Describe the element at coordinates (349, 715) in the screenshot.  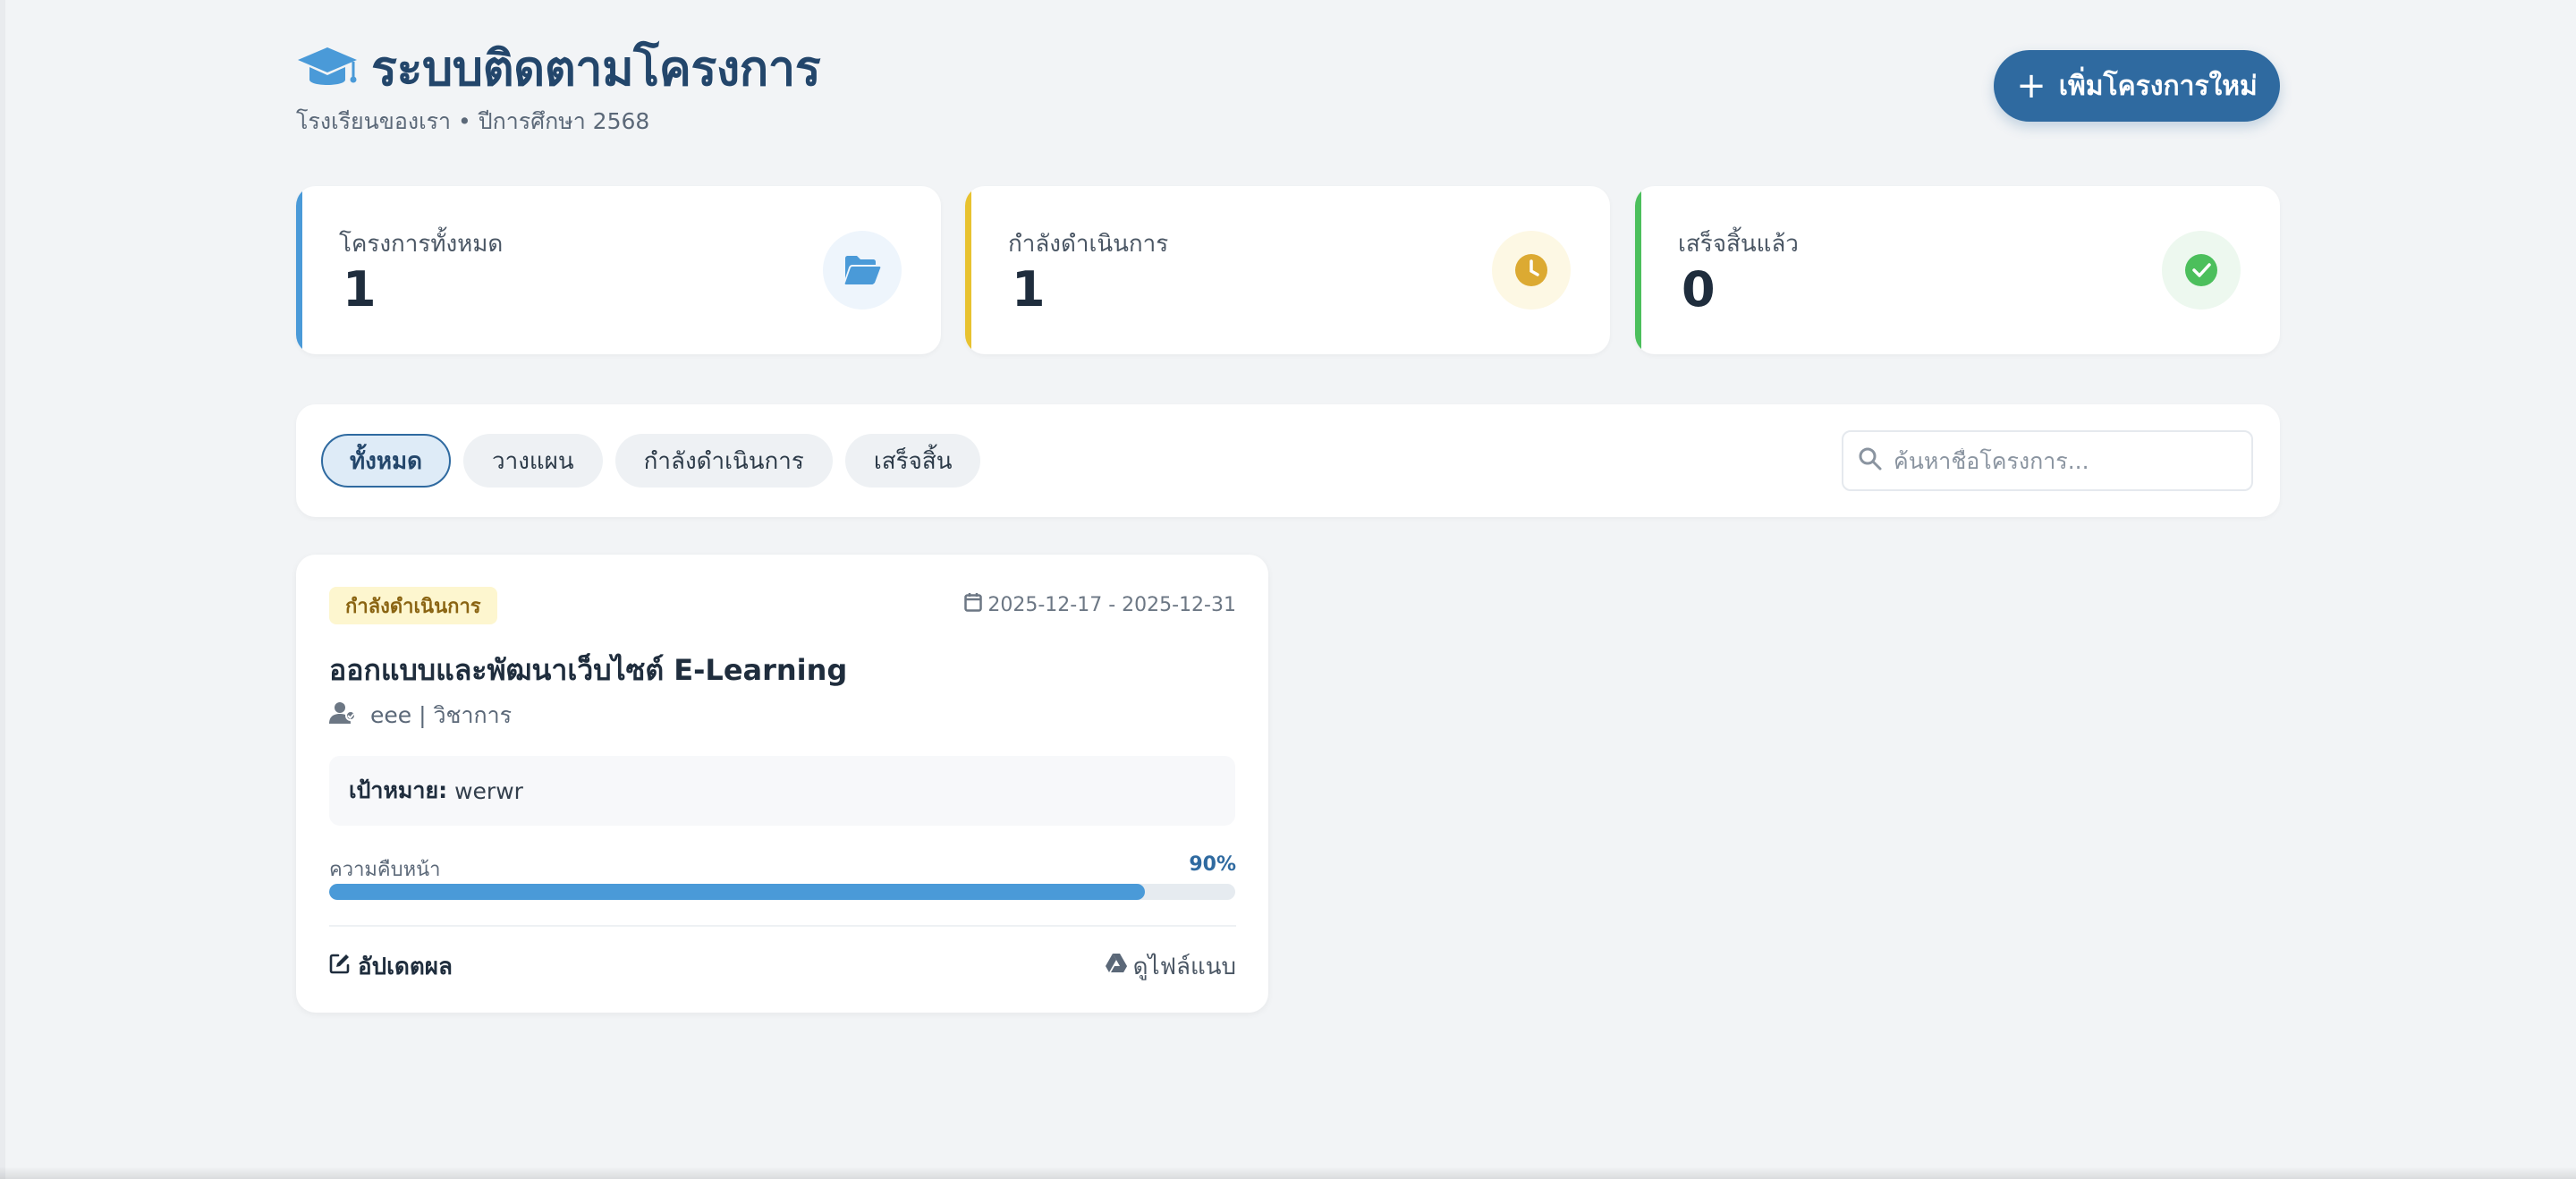
I see `user-group-icon` at that location.